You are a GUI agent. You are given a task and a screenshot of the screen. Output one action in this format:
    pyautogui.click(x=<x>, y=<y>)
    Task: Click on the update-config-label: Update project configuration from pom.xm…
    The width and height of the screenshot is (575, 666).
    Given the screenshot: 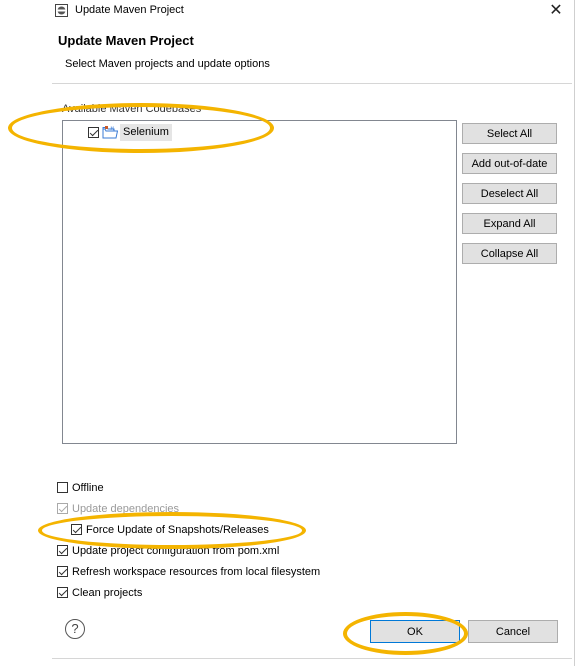 What is the action you would take?
    pyautogui.click(x=176, y=551)
    